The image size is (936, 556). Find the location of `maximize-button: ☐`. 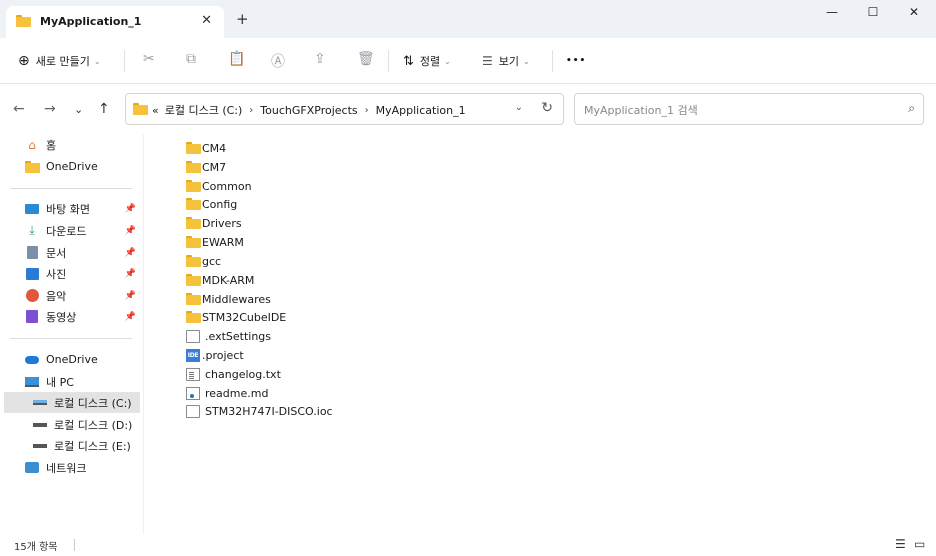

maximize-button: ☐ is located at coordinates (873, 15).